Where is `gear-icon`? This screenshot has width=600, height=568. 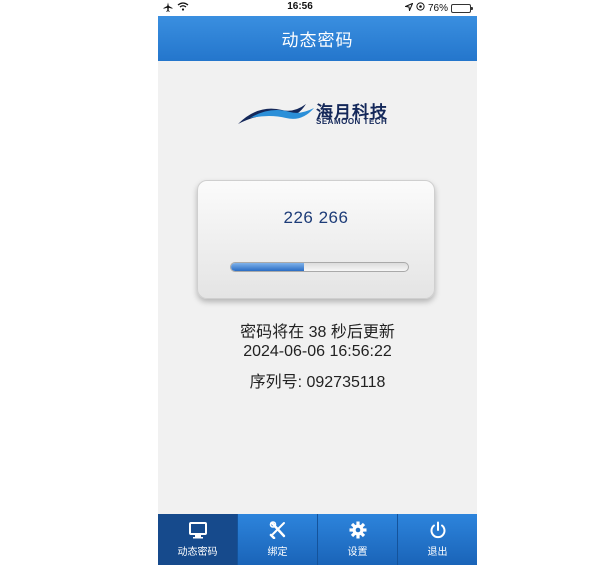
gear-icon is located at coordinates (358, 530).